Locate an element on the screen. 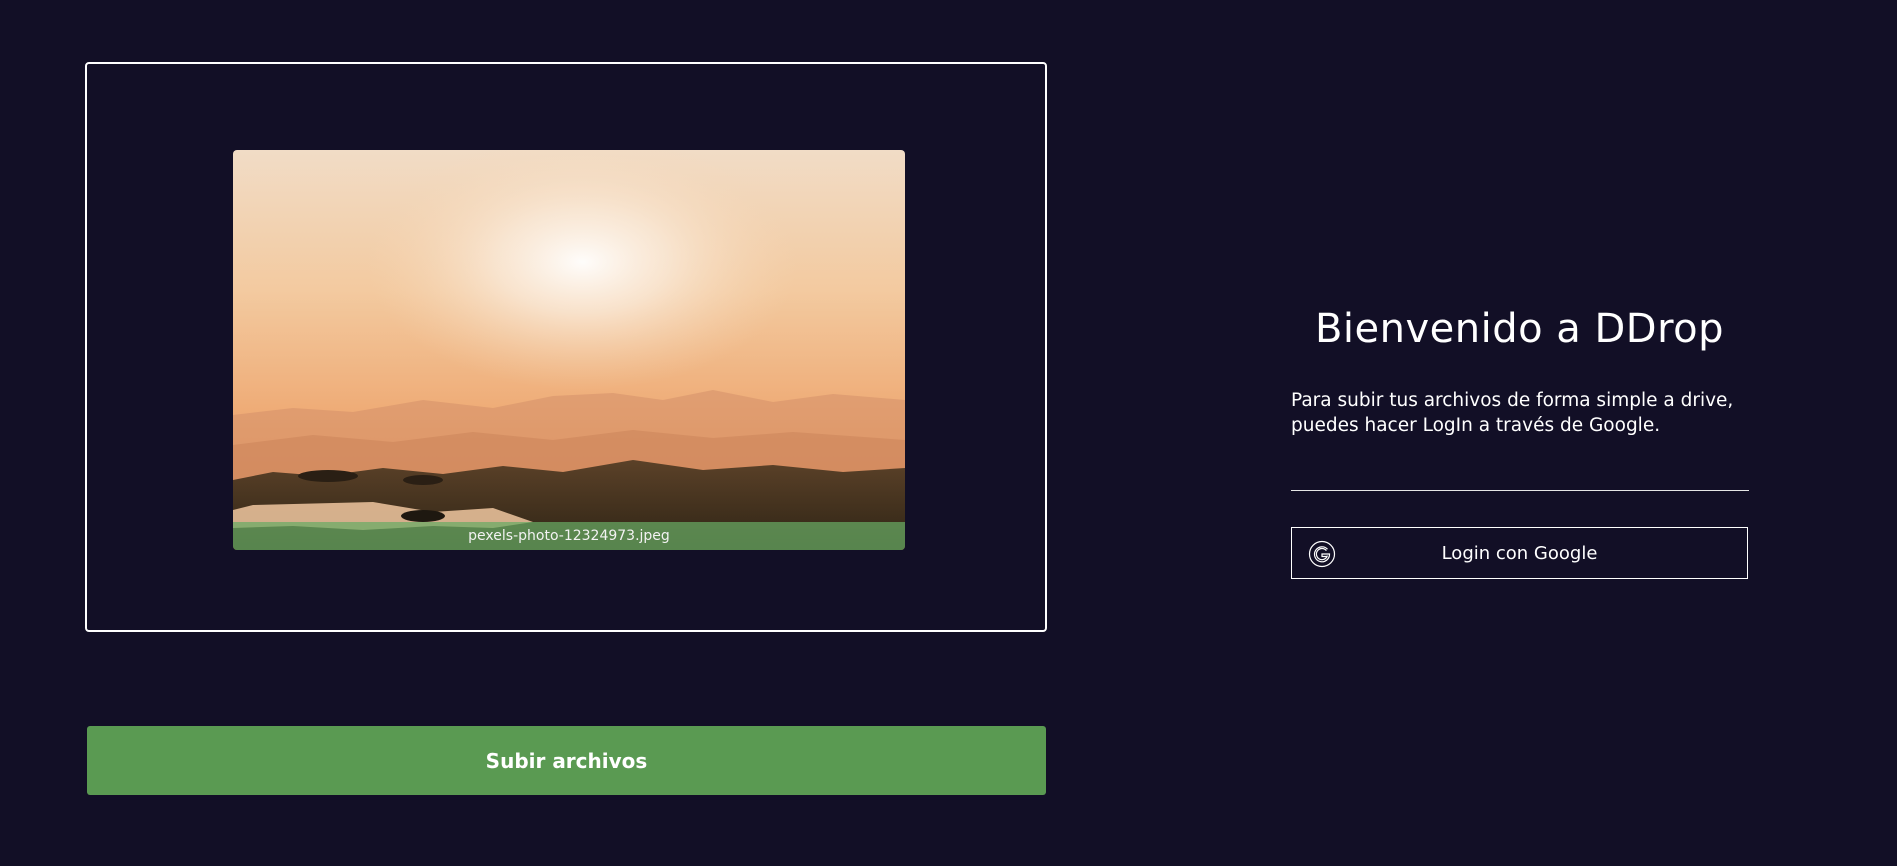 This screenshot has width=1897, height=866. welcome-description-line2: puedes hacer LogIn a través de Google. is located at coordinates (1476, 425).